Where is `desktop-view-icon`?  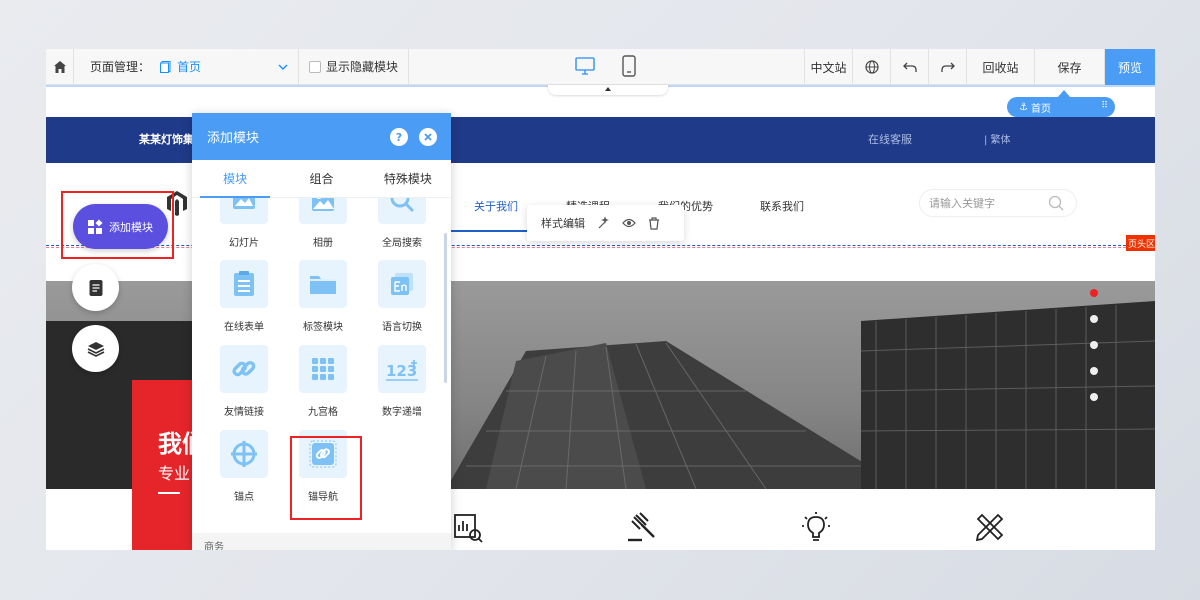
desktop-view-icon is located at coordinates (585, 66).